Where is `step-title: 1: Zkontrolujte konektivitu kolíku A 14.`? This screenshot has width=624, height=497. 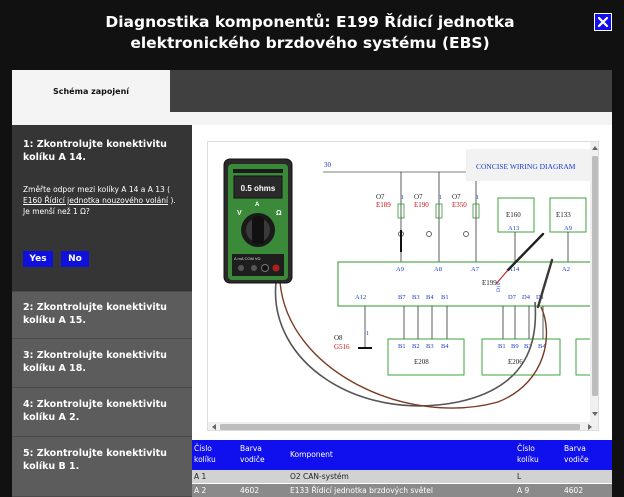
step-title: 1: Zkontrolujte konektivitu kolíku A 14. is located at coordinates (95, 151).